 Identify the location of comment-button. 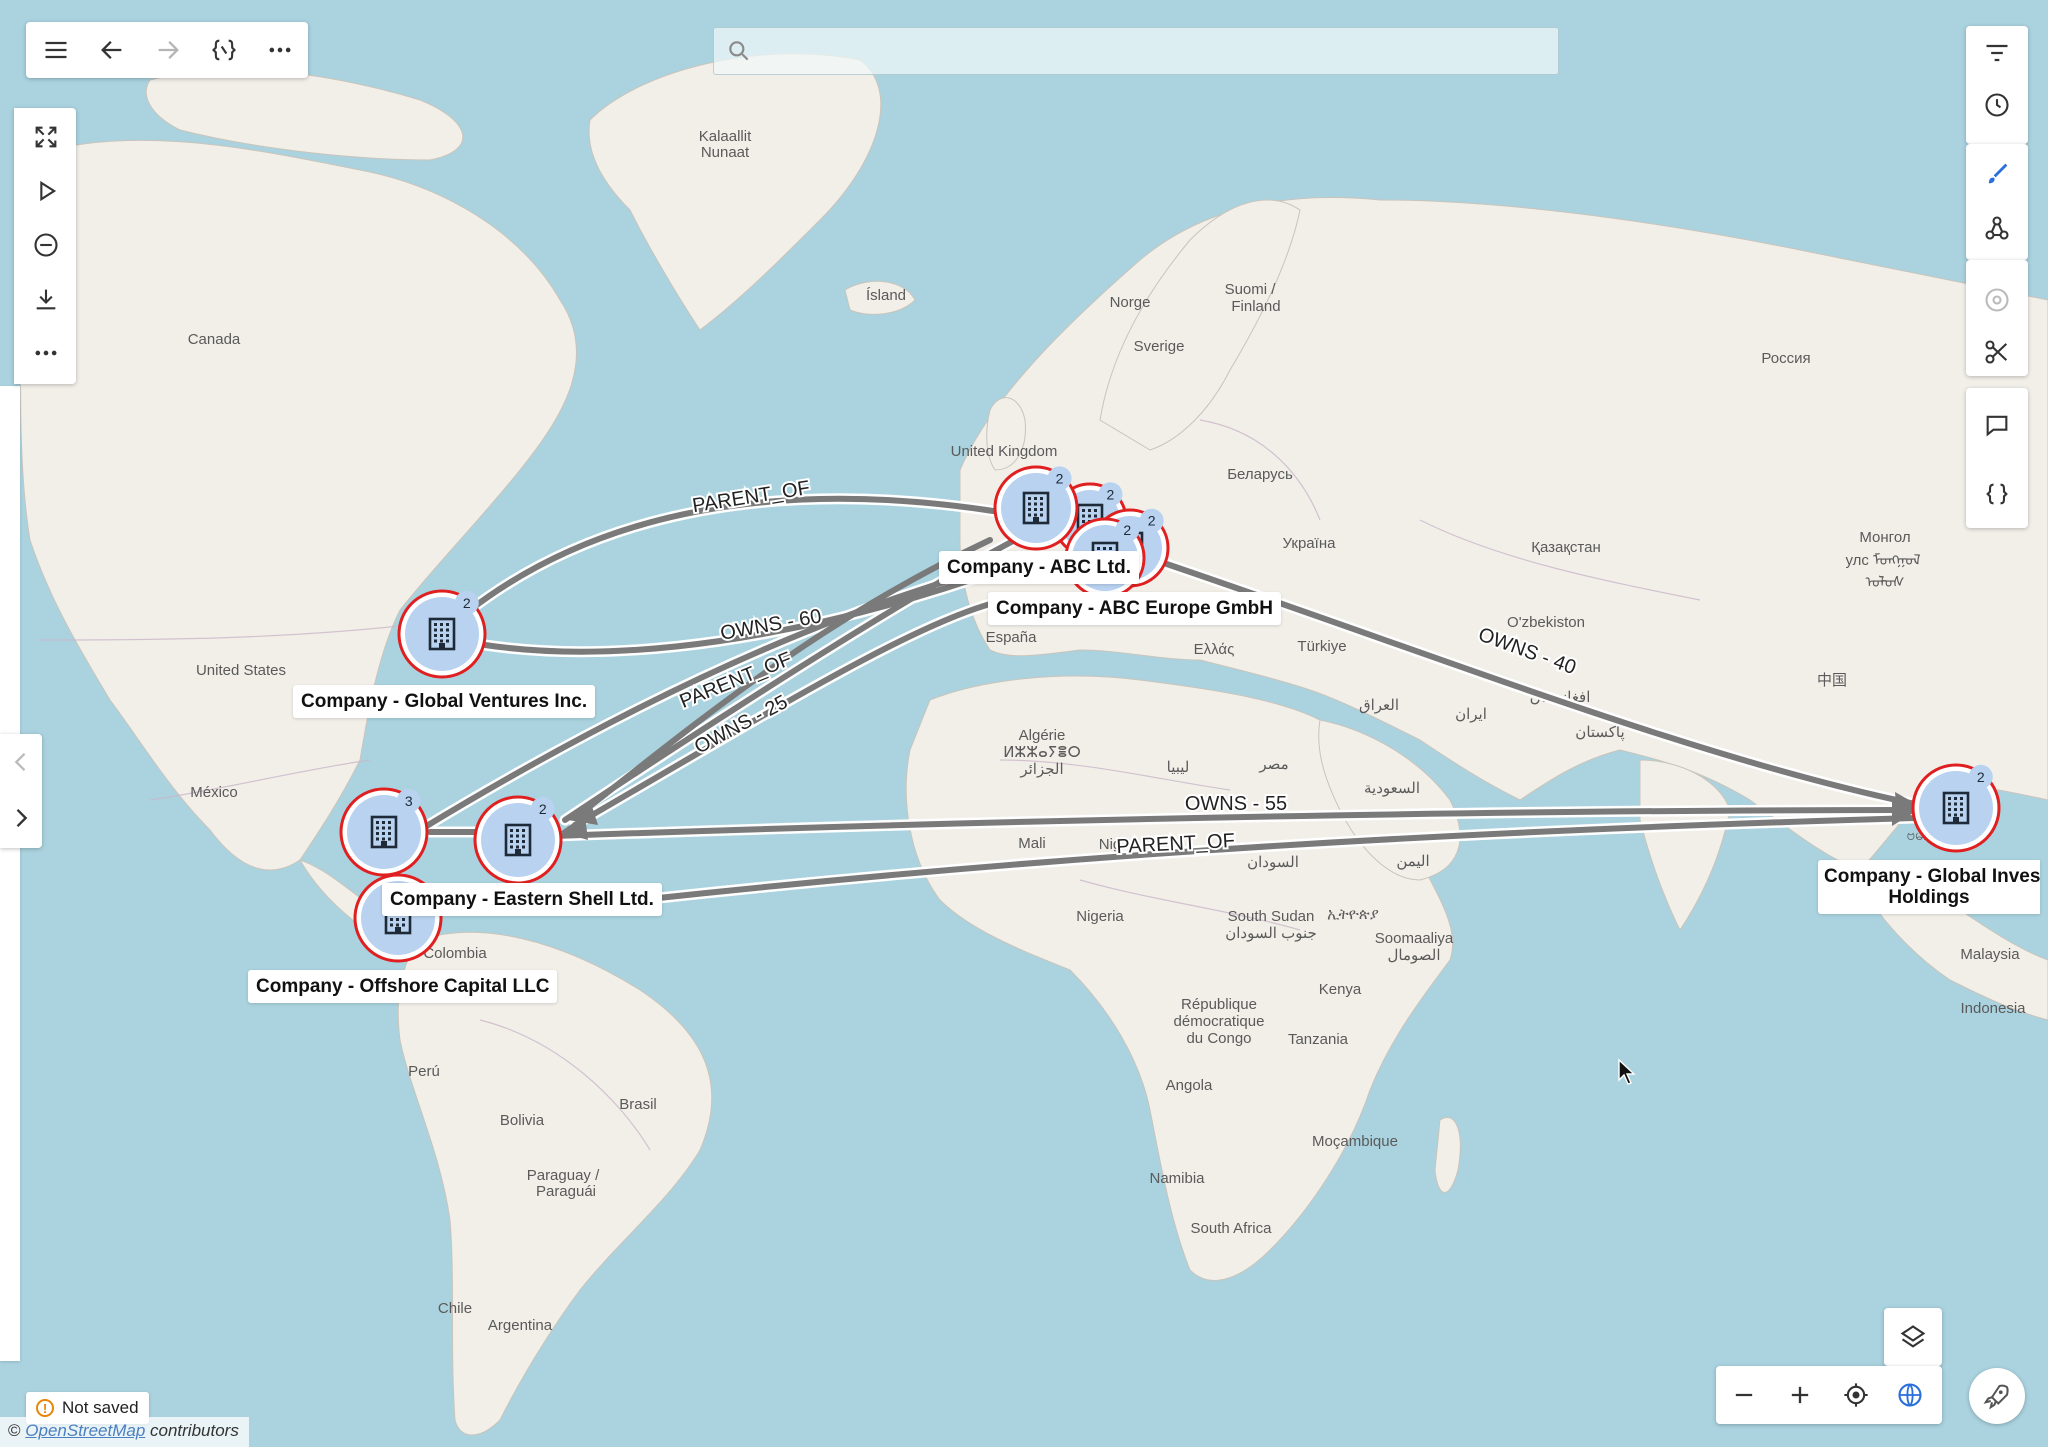
(1997, 425).